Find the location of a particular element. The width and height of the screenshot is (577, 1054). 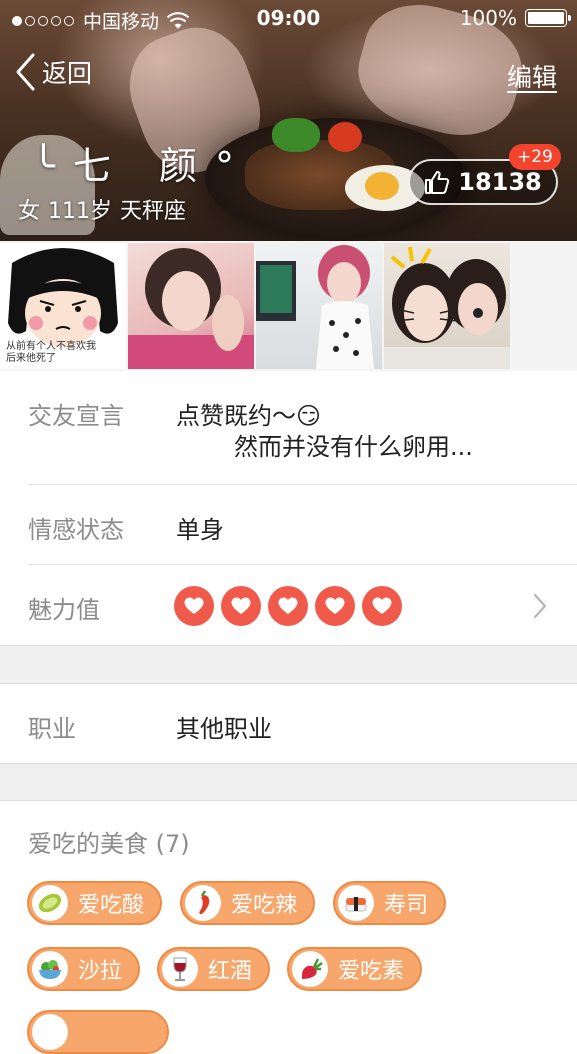

tomato-shape is located at coordinates (345, 137).